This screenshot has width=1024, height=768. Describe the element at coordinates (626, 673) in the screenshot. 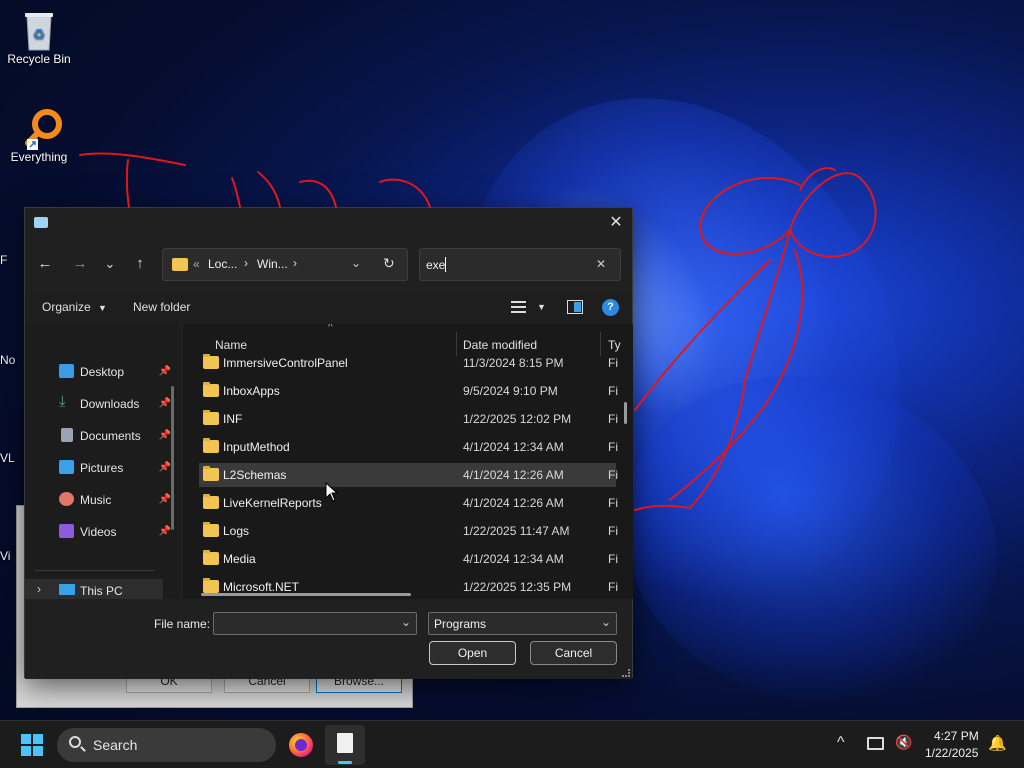

I see `resize-grip-icon` at that location.